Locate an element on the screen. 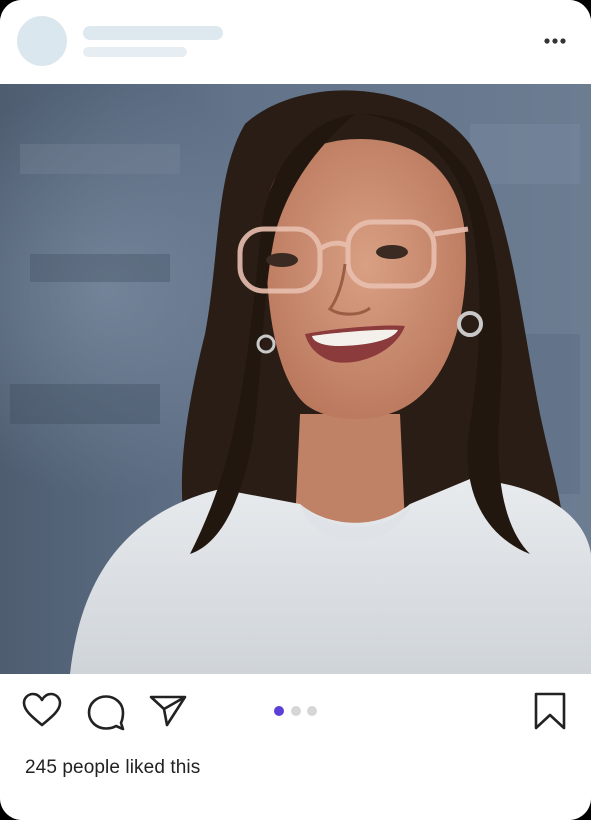 This screenshot has width=591, height=820. save-button is located at coordinates (550, 713).